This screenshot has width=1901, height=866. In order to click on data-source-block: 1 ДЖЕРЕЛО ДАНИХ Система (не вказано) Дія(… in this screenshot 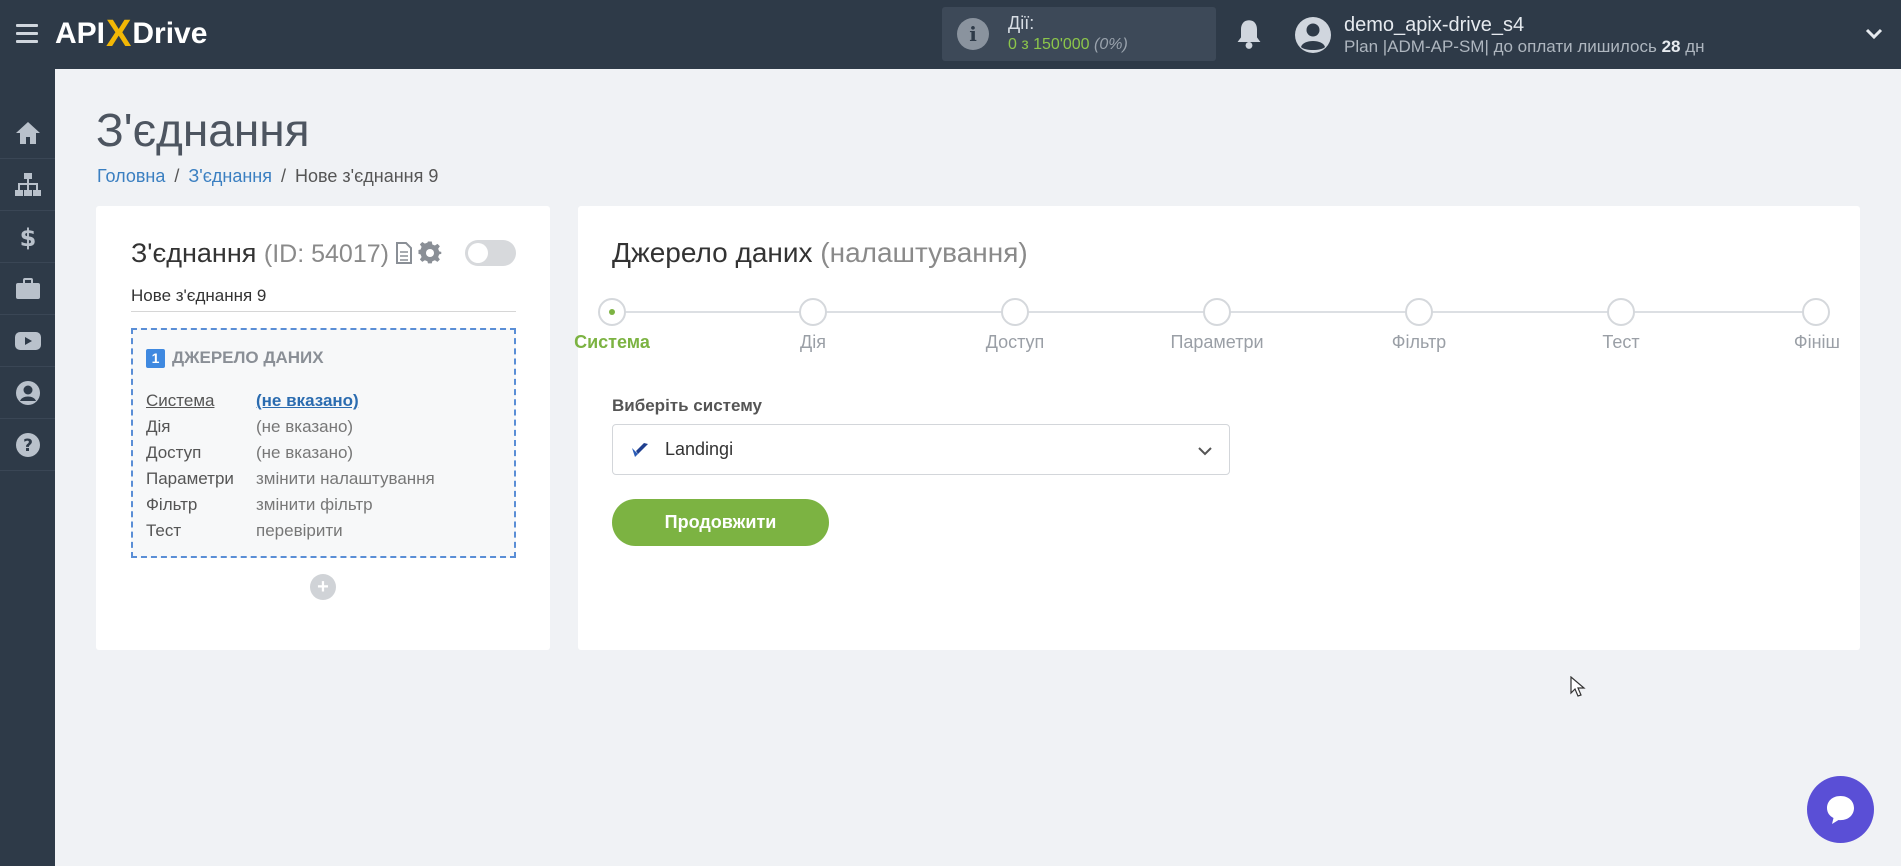, I will do `click(323, 443)`.